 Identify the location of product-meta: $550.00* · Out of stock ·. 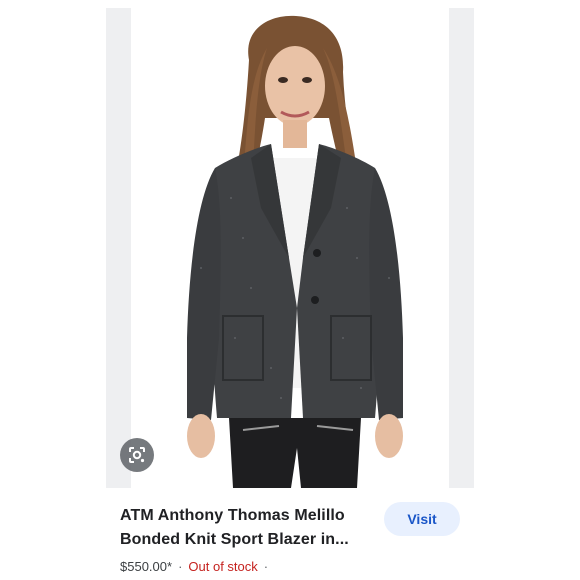
(197, 566).